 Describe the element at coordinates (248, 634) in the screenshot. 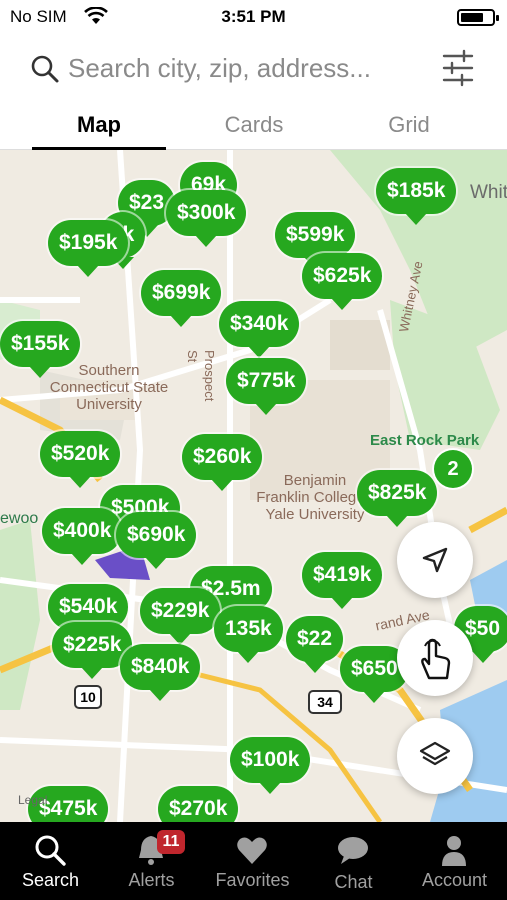

I see `listing-pin: 135k` at that location.